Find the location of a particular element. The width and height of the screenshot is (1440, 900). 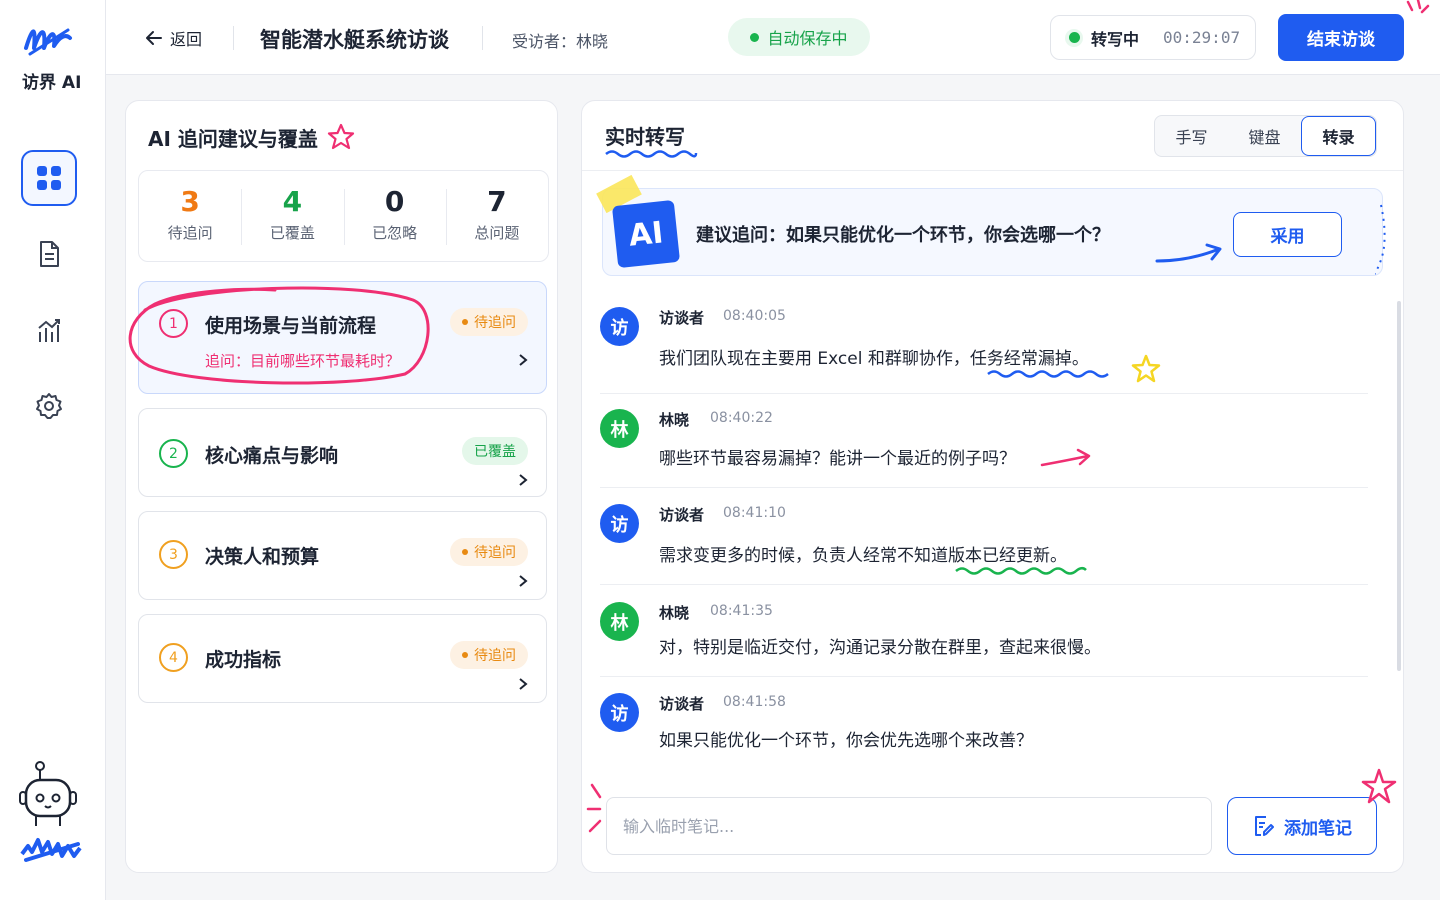

nav-analytics is located at coordinates (49, 330).